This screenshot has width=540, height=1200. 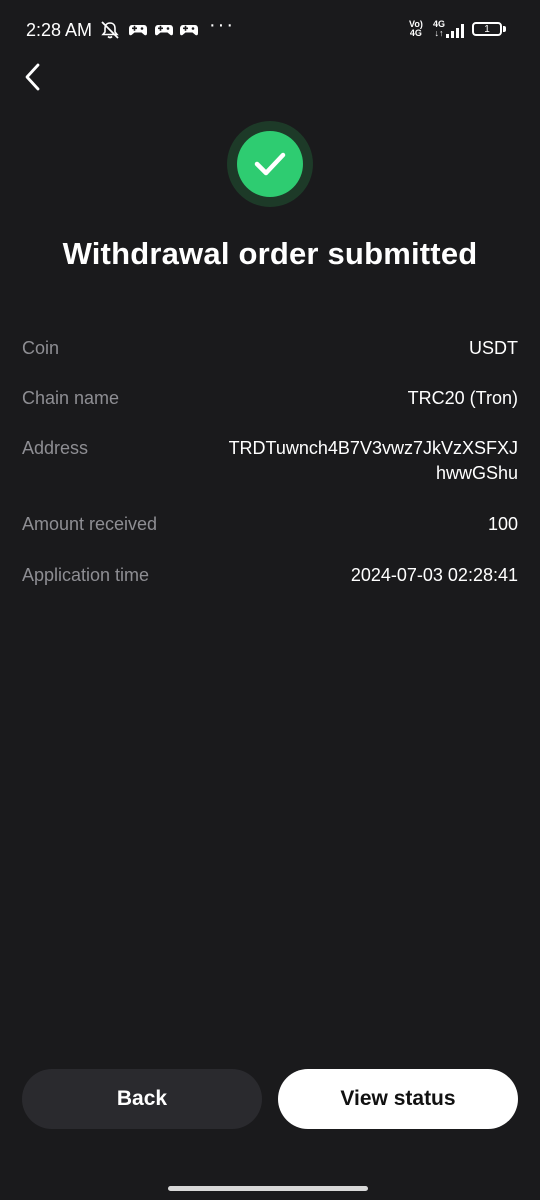 What do you see at coordinates (270, 348) in the screenshot?
I see `detail-row-coin: Coin USDT` at bounding box center [270, 348].